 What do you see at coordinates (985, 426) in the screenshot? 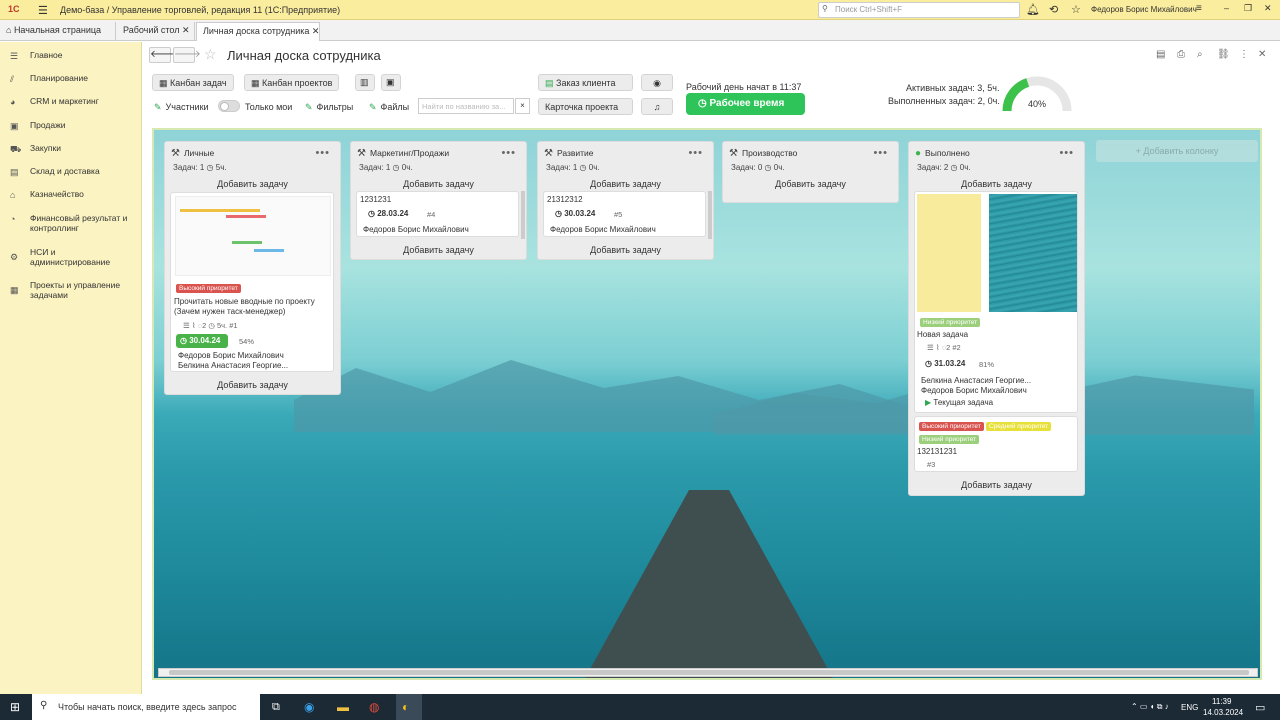
I see `priority-tags: Высокий приоритет Средний приоритет` at bounding box center [985, 426].